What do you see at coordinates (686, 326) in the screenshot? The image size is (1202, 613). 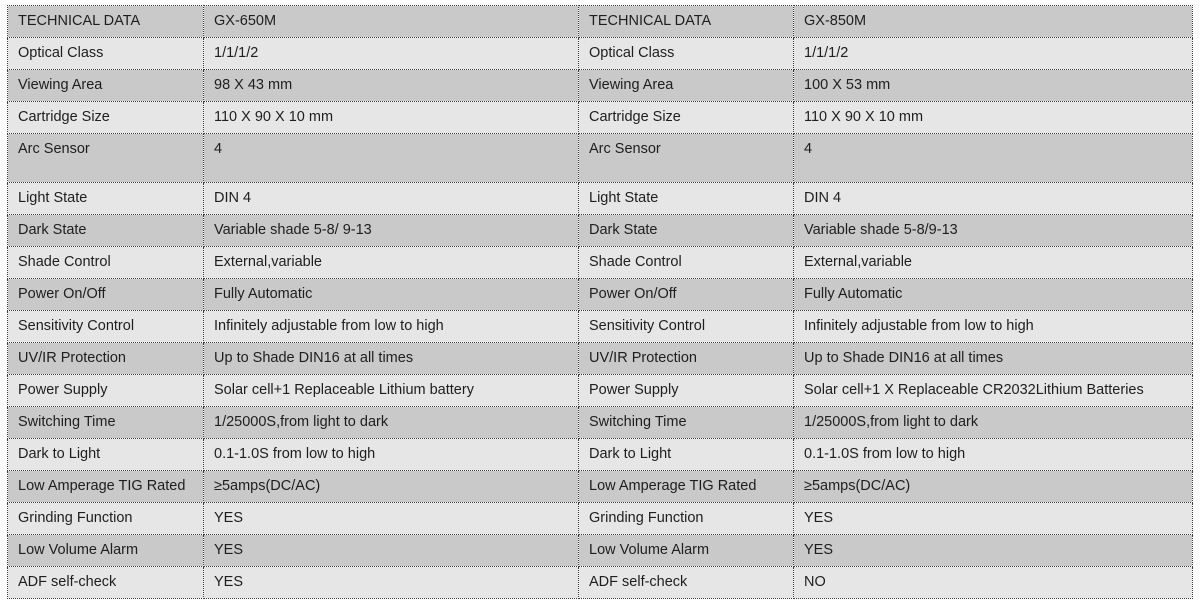 I see `spec-label-gx850m: Sensitivity Control` at bounding box center [686, 326].